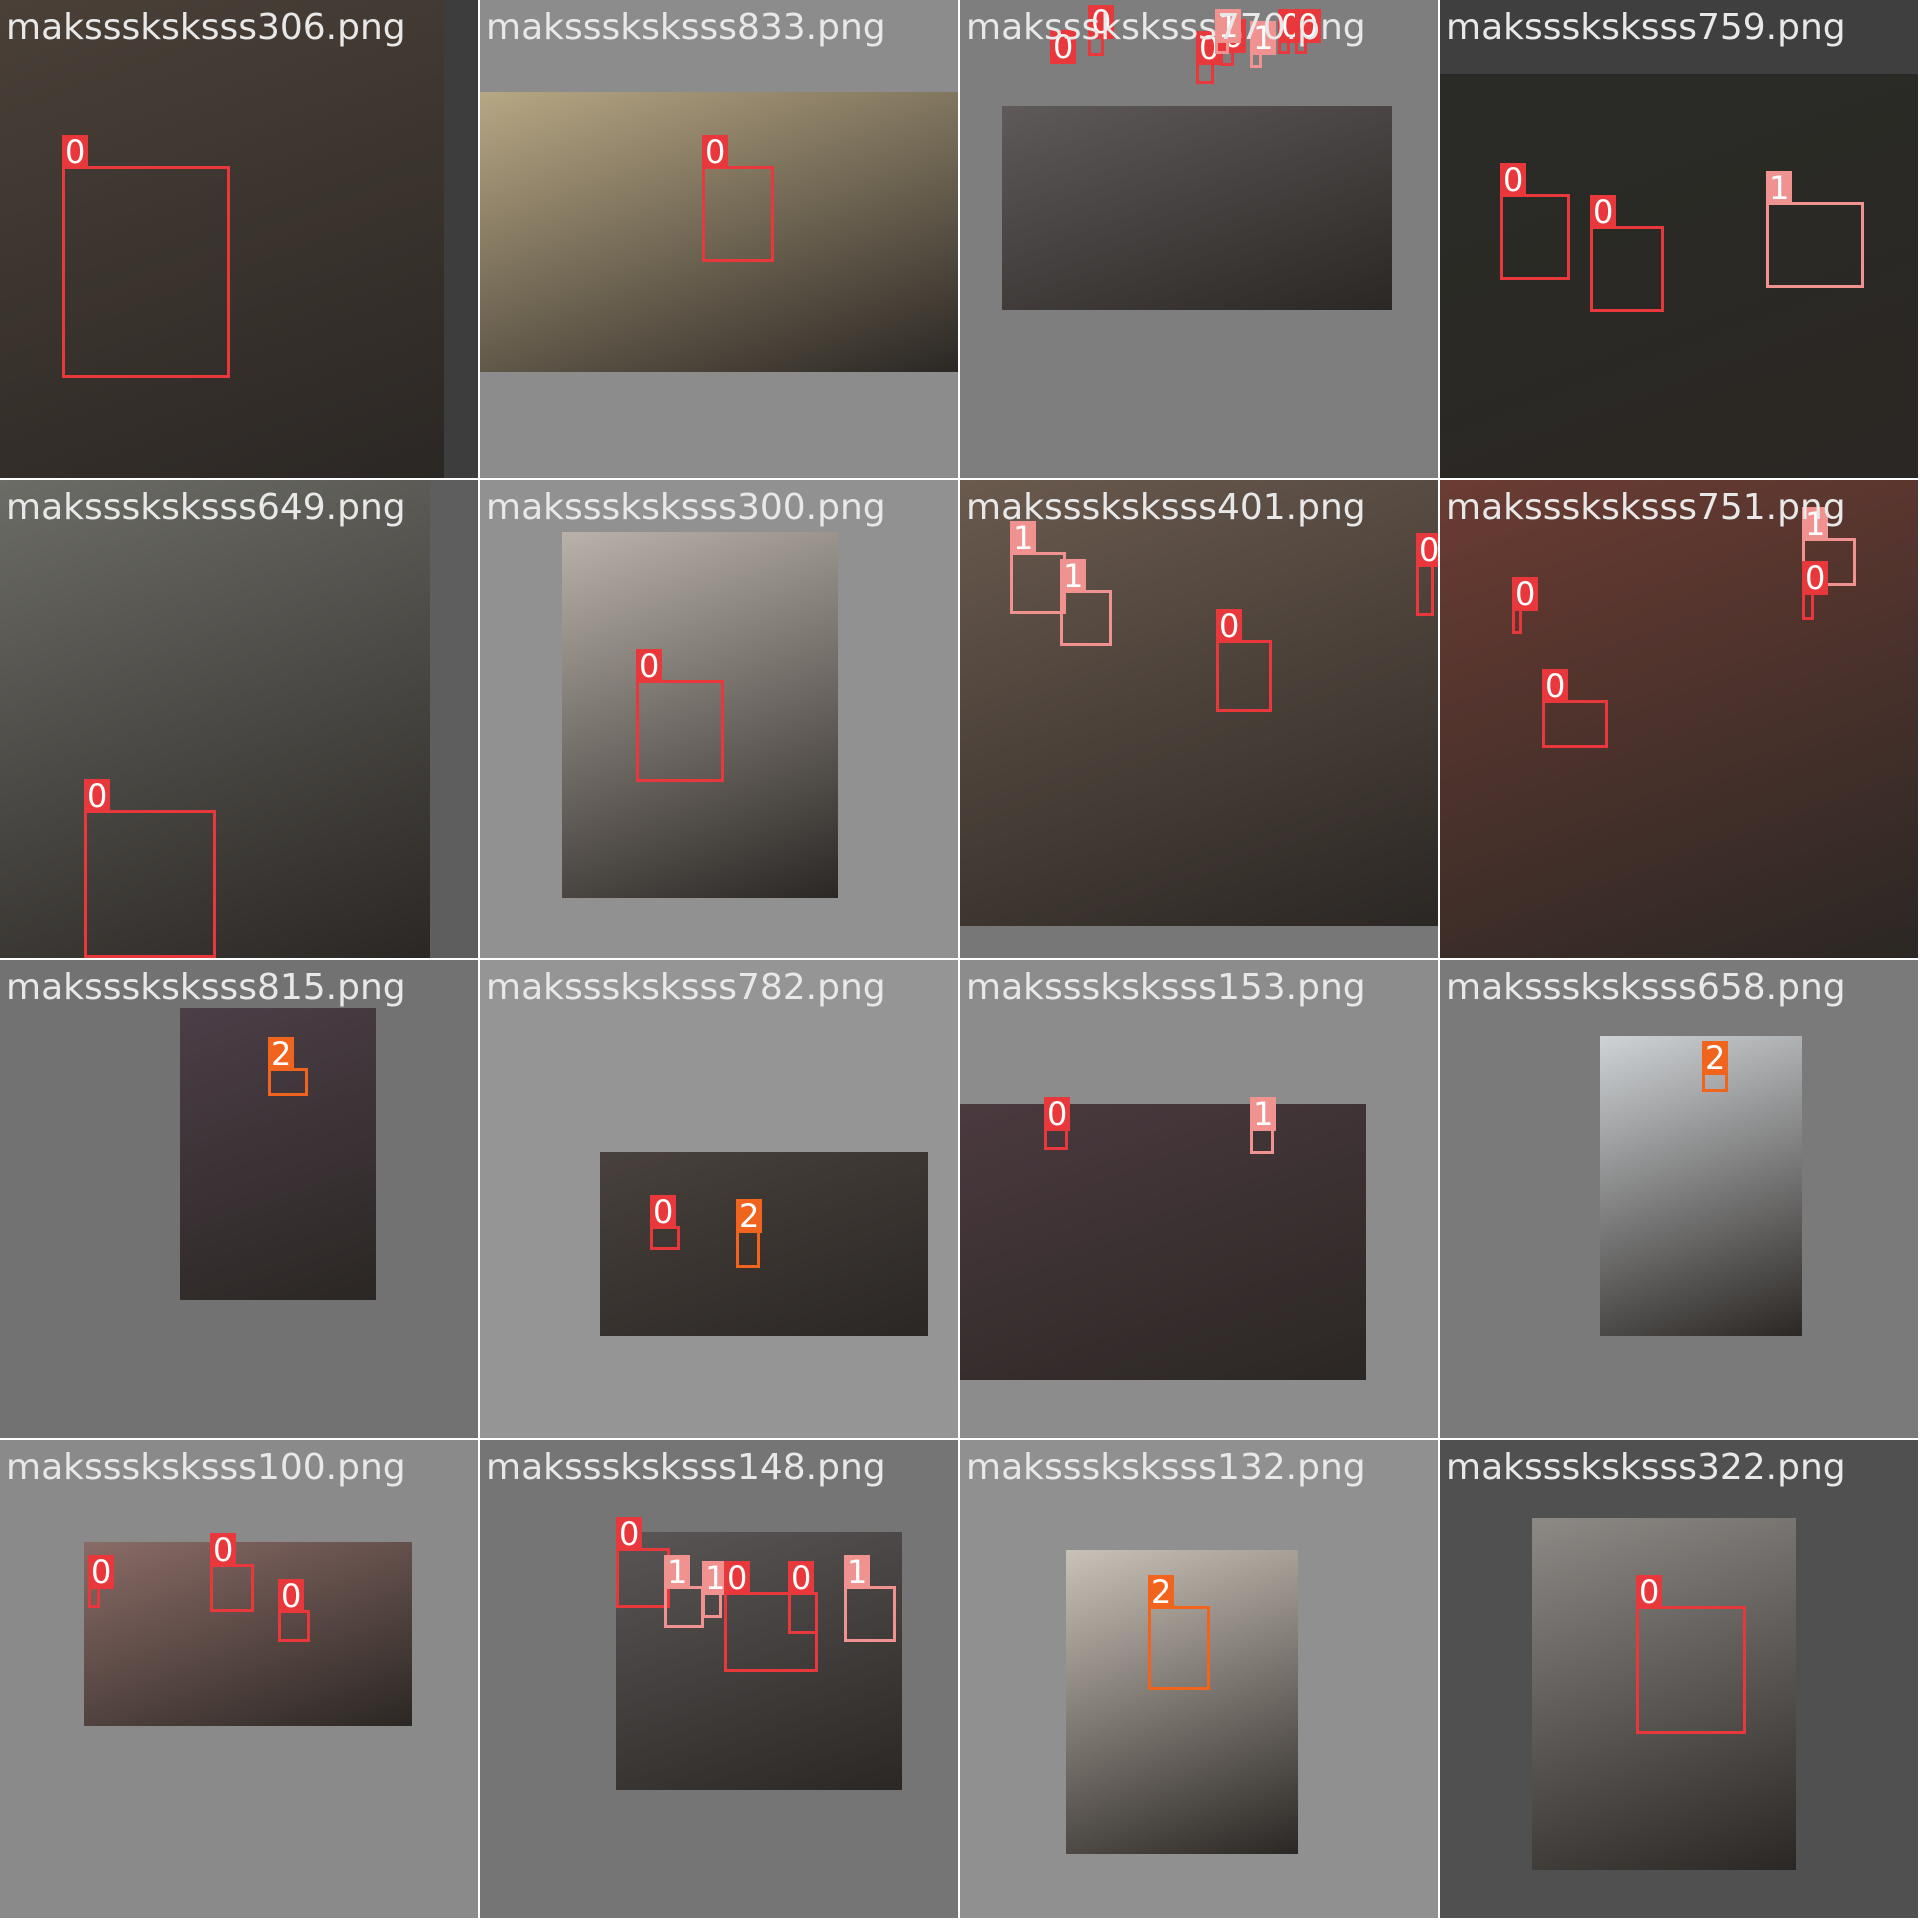  I want to click on image-tile: maksssksksss300.png 0, so click(719, 719).